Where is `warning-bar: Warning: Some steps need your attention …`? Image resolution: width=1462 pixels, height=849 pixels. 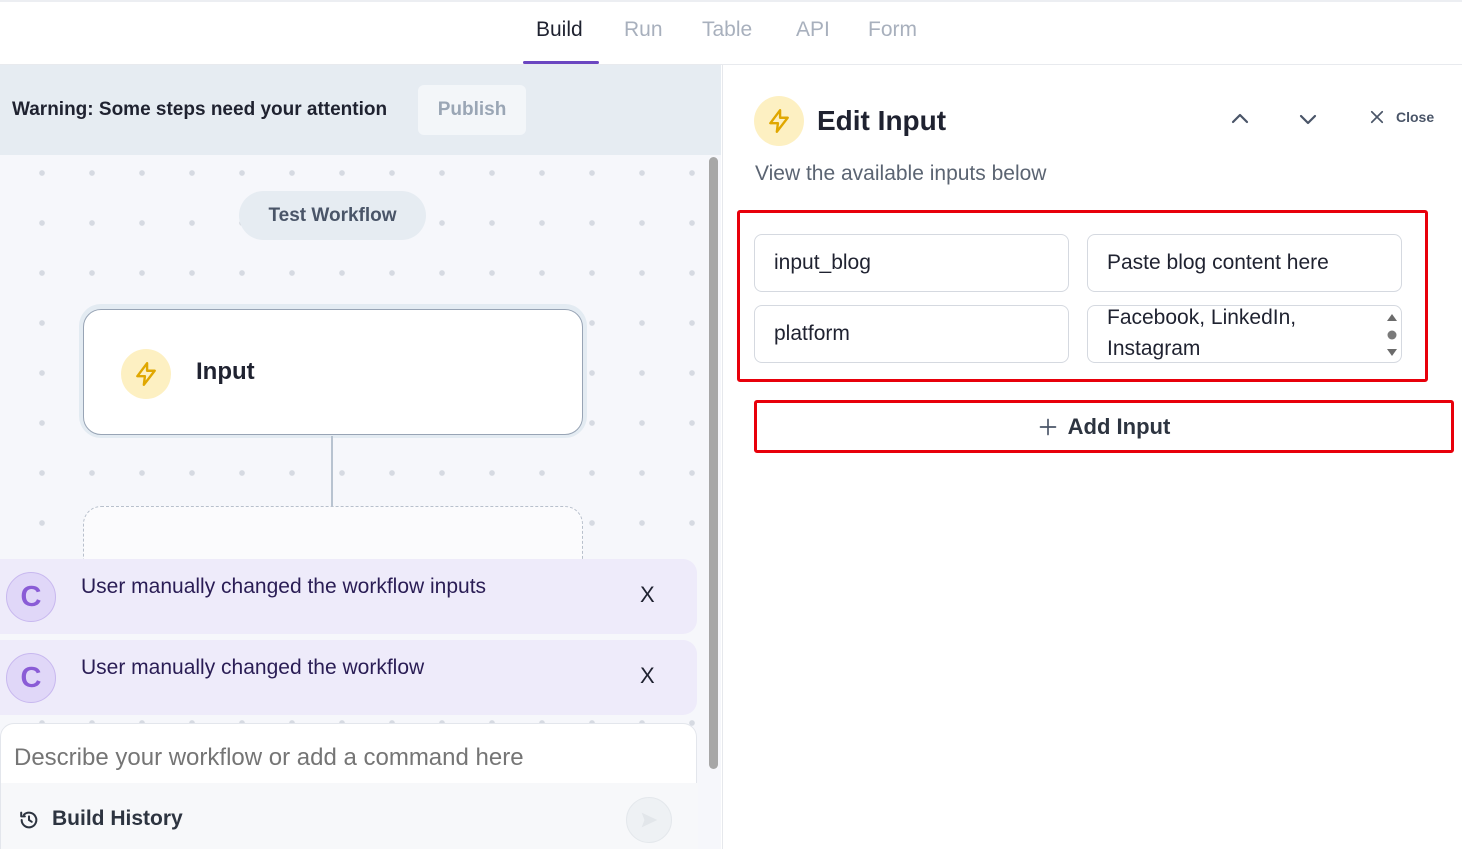
warning-bar: Warning: Some steps need your attention … is located at coordinates (360, 110).